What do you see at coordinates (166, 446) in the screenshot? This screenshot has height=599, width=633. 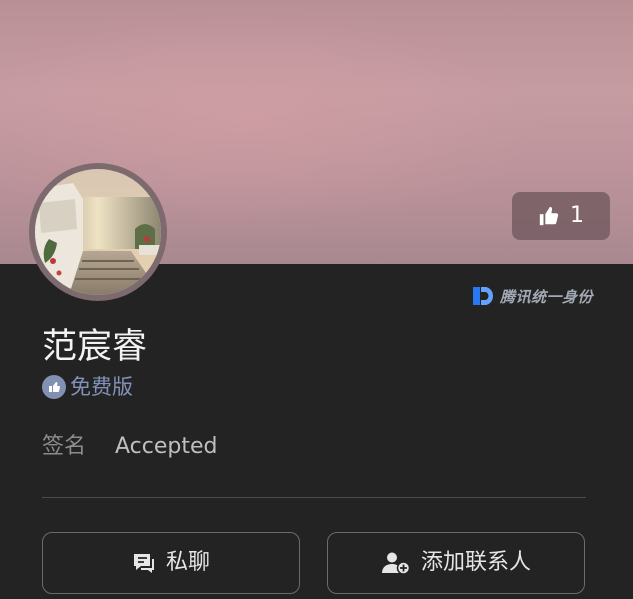 I see `signature-value: Accepted` at bounding box center [166, 446].